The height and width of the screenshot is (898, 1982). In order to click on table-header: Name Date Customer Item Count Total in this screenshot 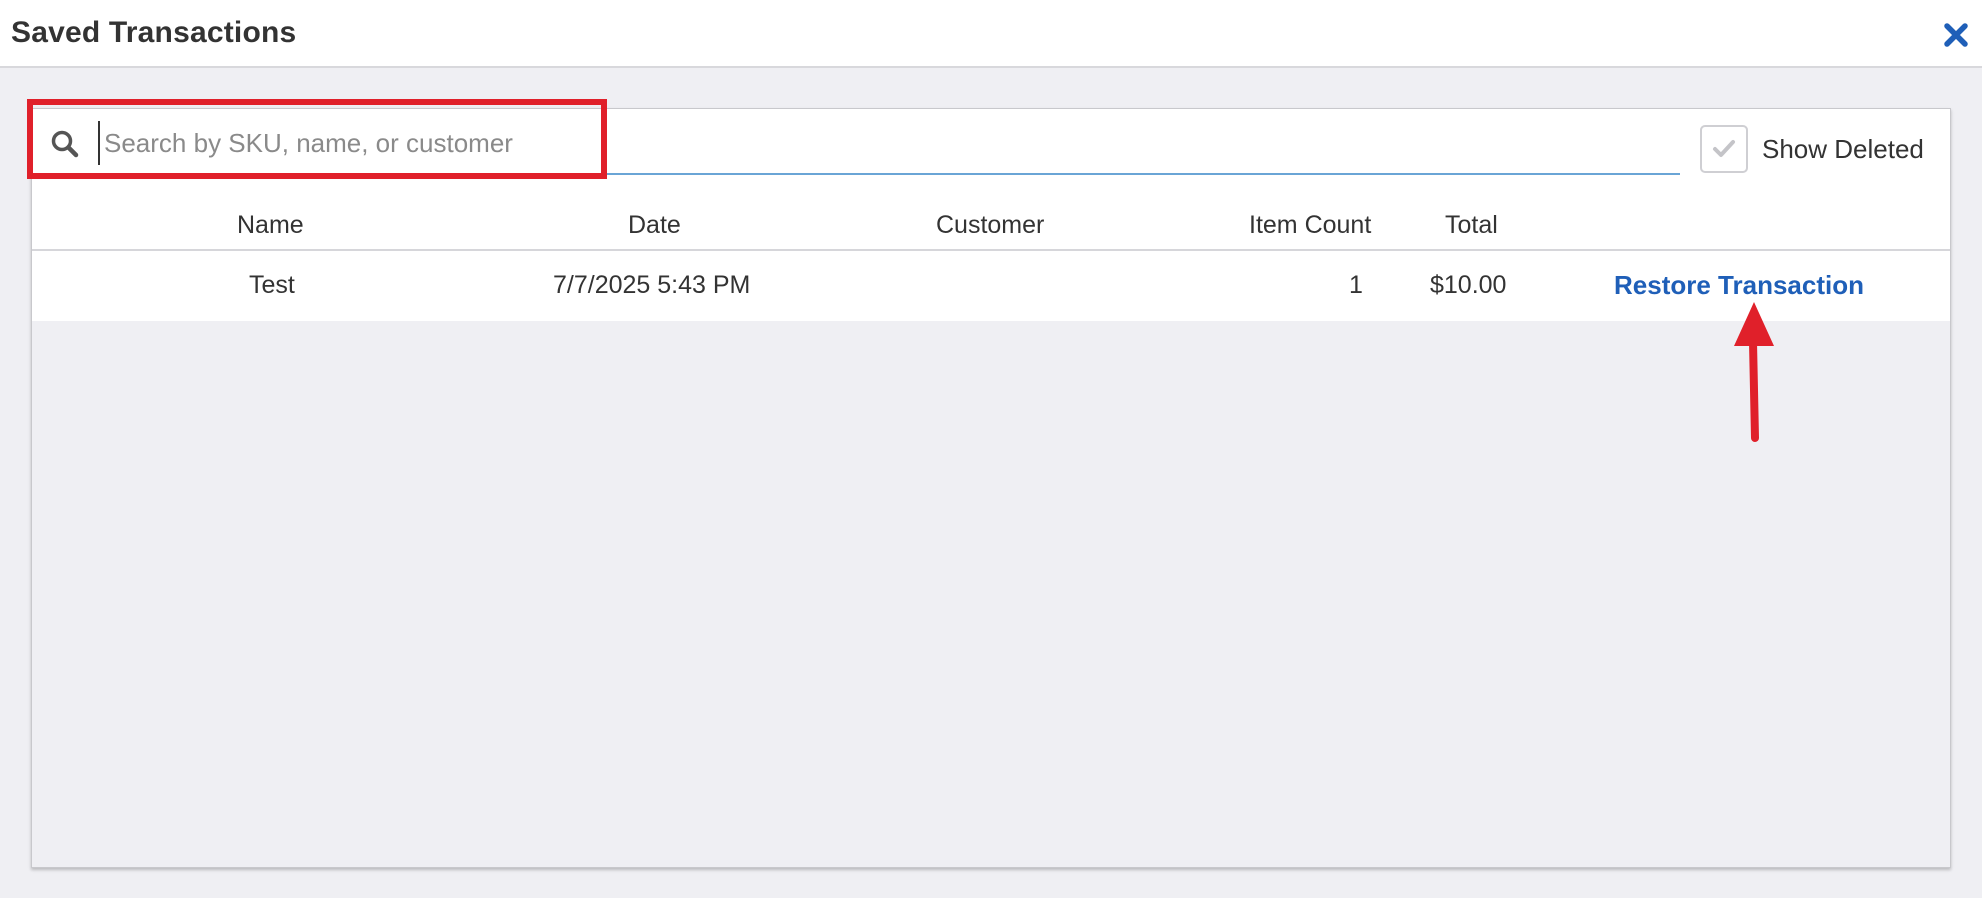, I will do `click(991, 228)`.